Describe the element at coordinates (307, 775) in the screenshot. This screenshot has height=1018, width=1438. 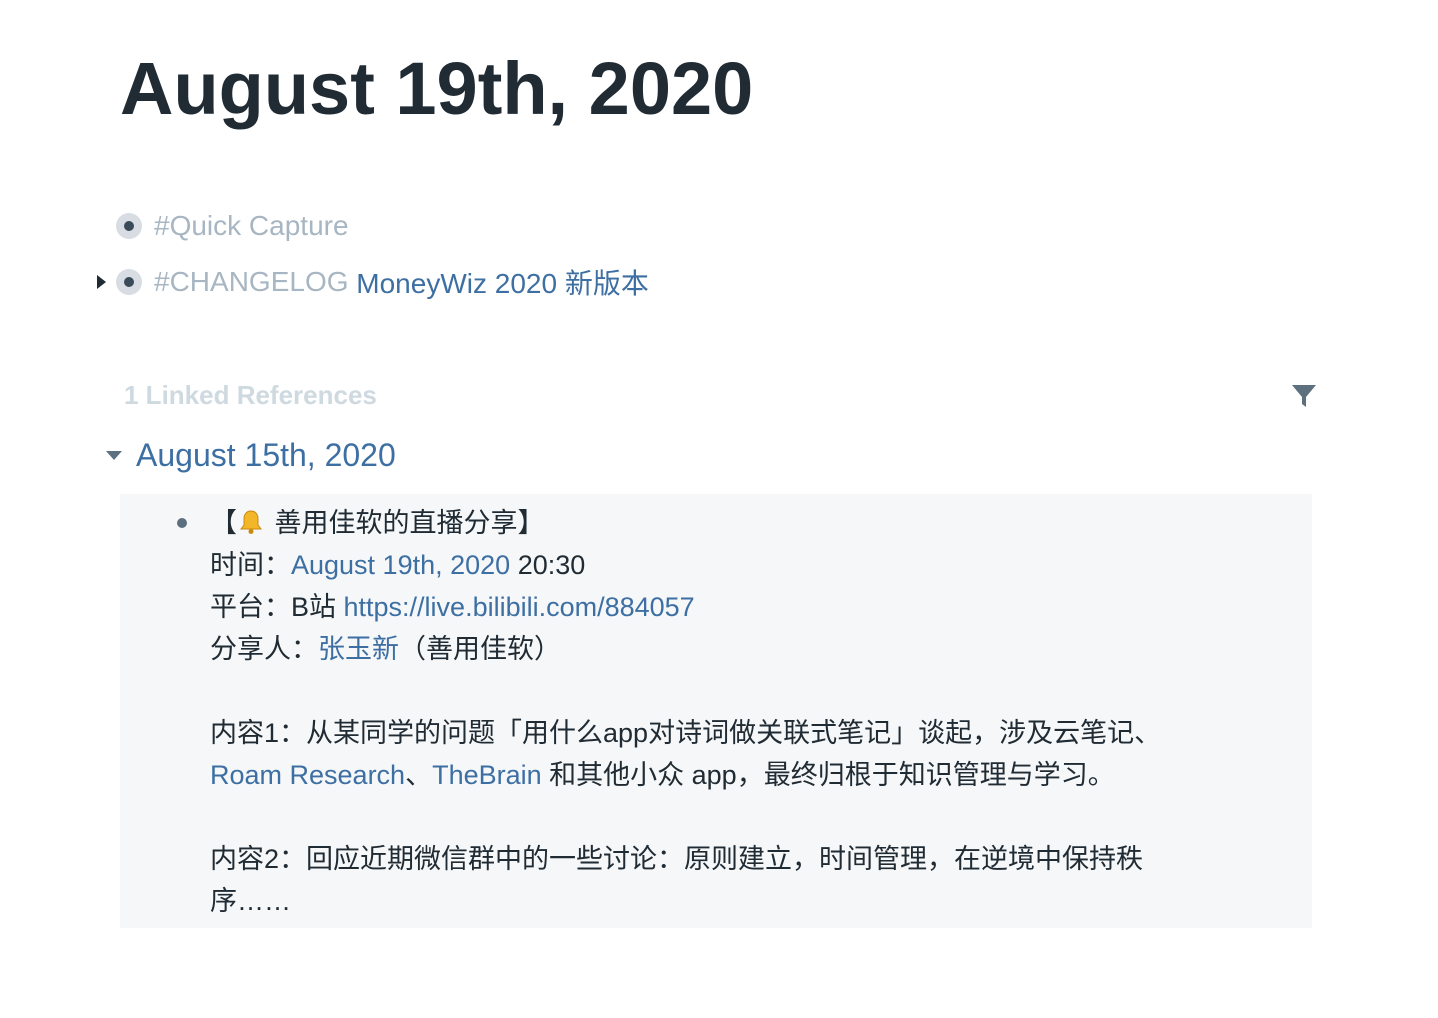
I see `roam-research-link: Roam Research` at that location.